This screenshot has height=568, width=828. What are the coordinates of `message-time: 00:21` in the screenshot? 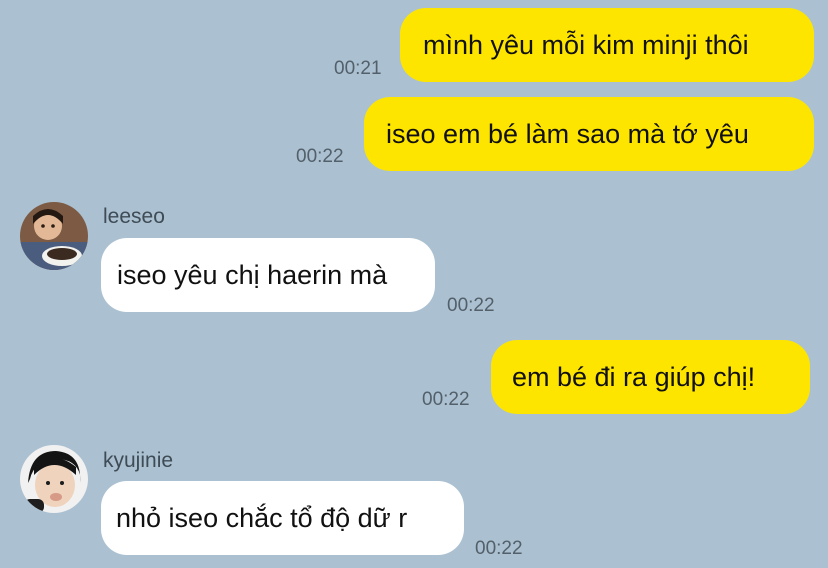 It's located at (358, 68).